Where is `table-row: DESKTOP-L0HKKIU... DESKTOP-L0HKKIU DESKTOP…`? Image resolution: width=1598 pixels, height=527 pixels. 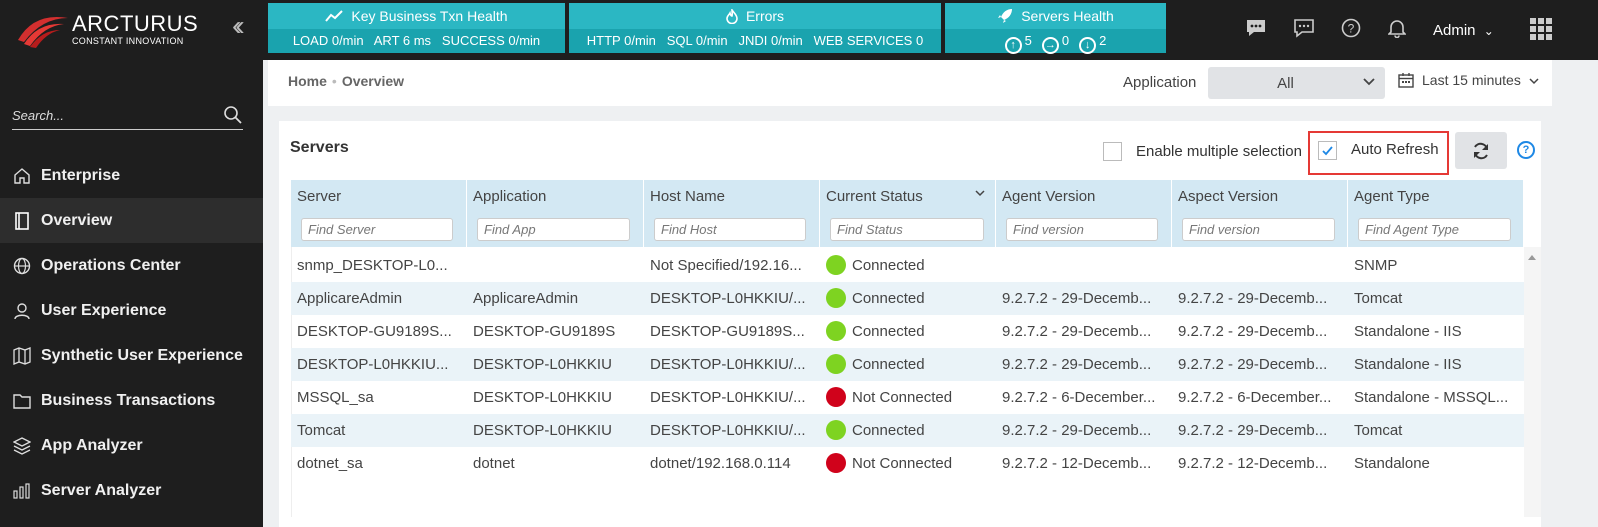
table-row: DESKTOP-L0HKKIU... DESKTOP-L0HKKIU DESKTOP… is located at coordinates (907, 364).